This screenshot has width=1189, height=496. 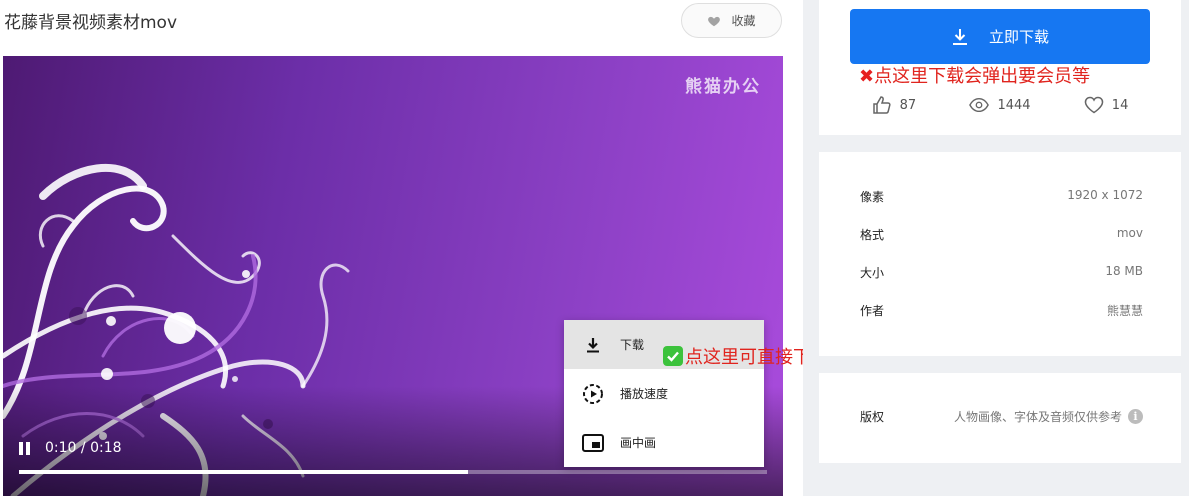 I want to click on meta-key: 格式, so click(x=872, y=235).